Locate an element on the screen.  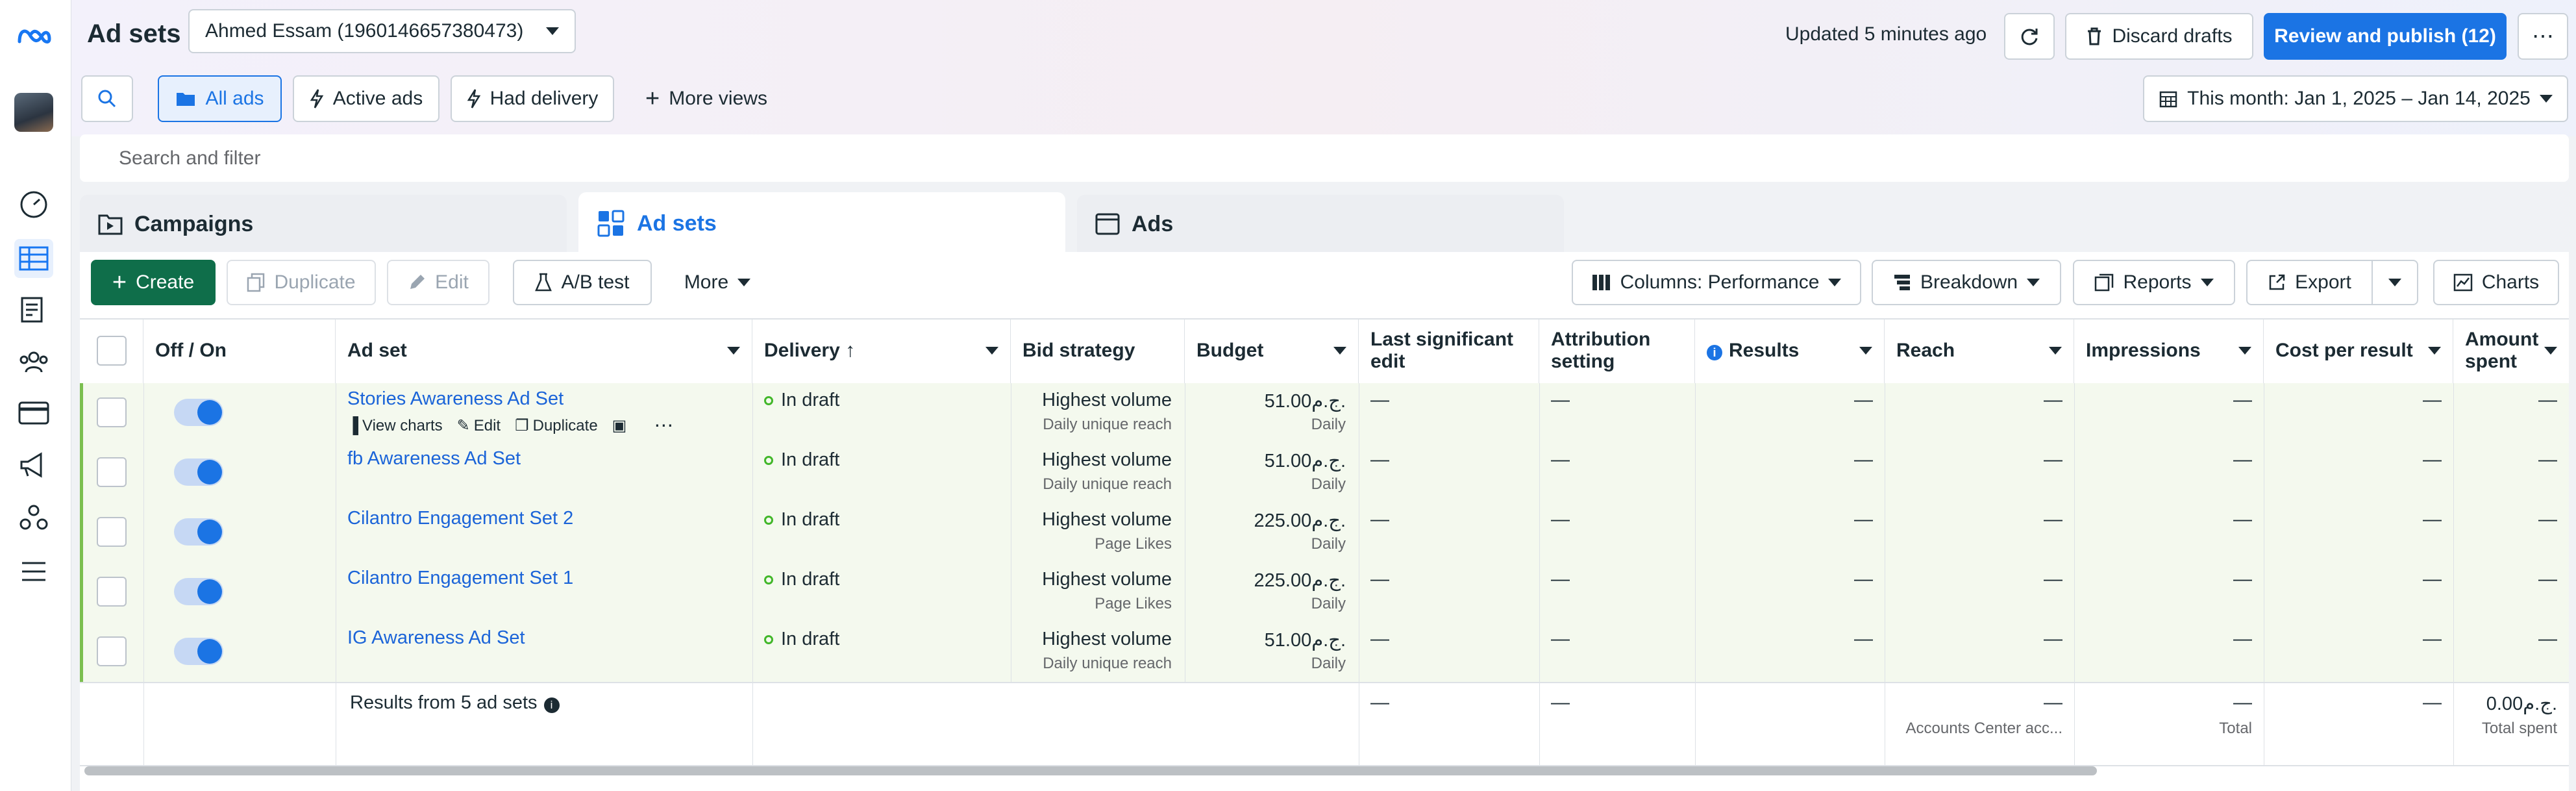
duplicate-action: ❐ Duplicate is located at coordinates (556, 425).